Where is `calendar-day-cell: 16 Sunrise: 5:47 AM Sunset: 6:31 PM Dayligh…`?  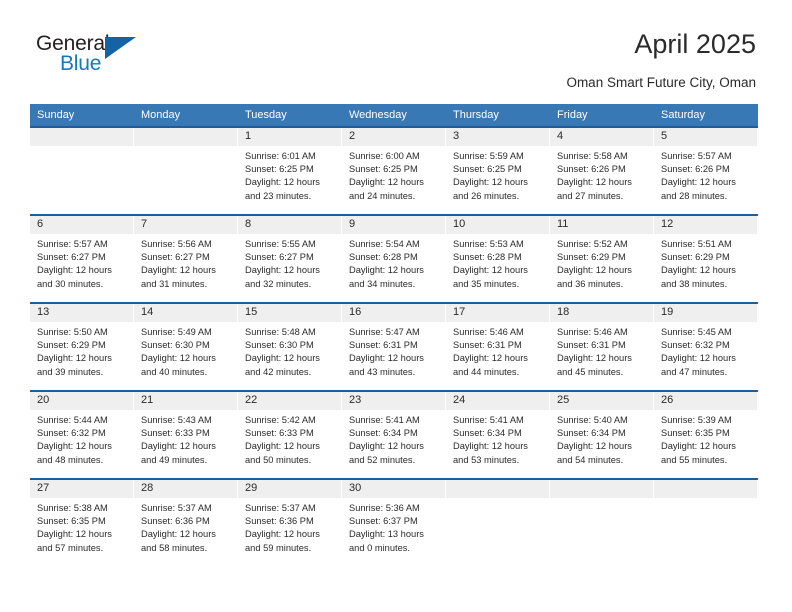
calendar-day-cell: 16 Sunrise: 5:47 AM Sunset: 6:31 PM Dayligh… is located at coordinates (394, 347).